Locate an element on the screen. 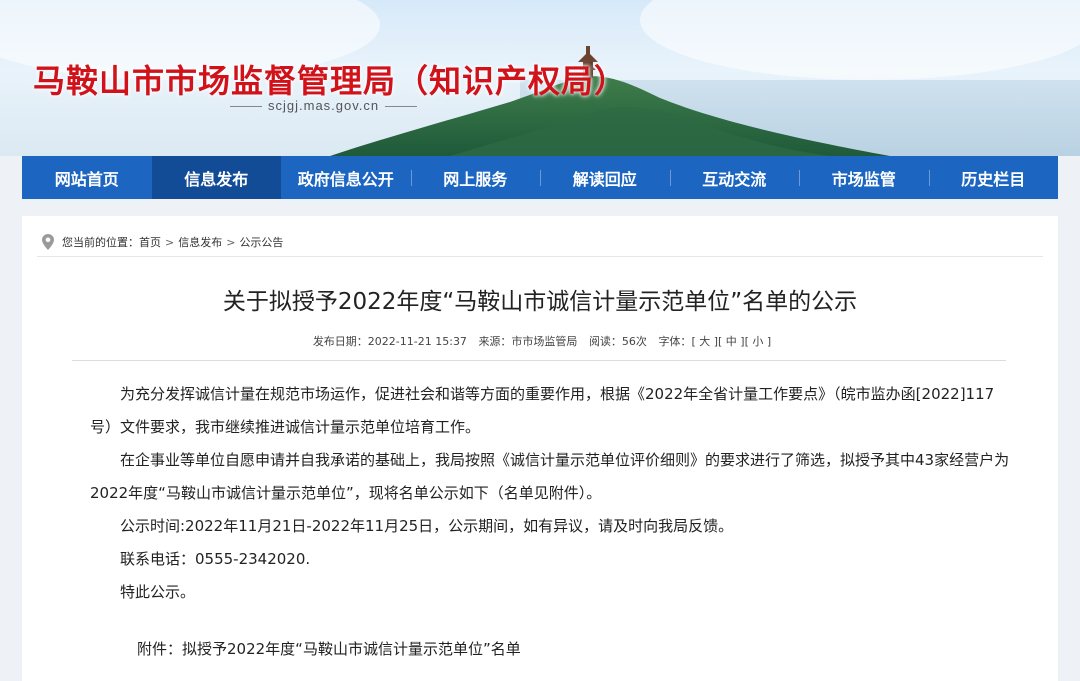 The height and width of the screenshot is (681, 1080). location-pin-icon is located at coordinates (48, 242).